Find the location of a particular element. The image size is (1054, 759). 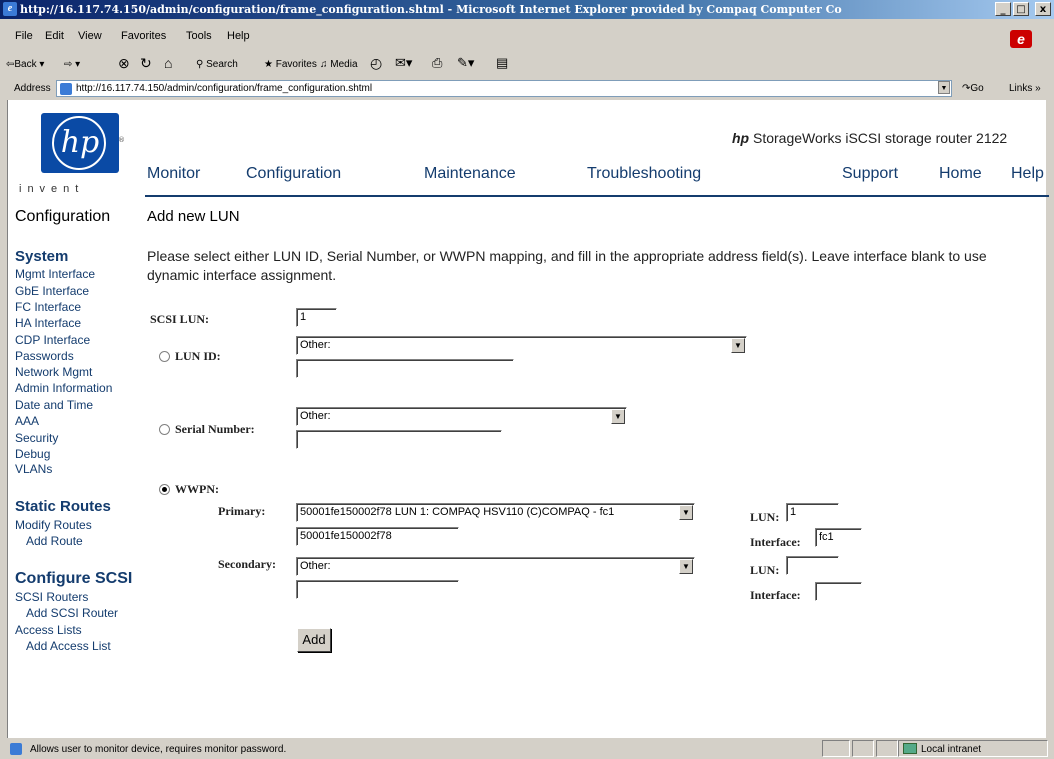

logo-trademark: ® is located at coordinates (121, 140).